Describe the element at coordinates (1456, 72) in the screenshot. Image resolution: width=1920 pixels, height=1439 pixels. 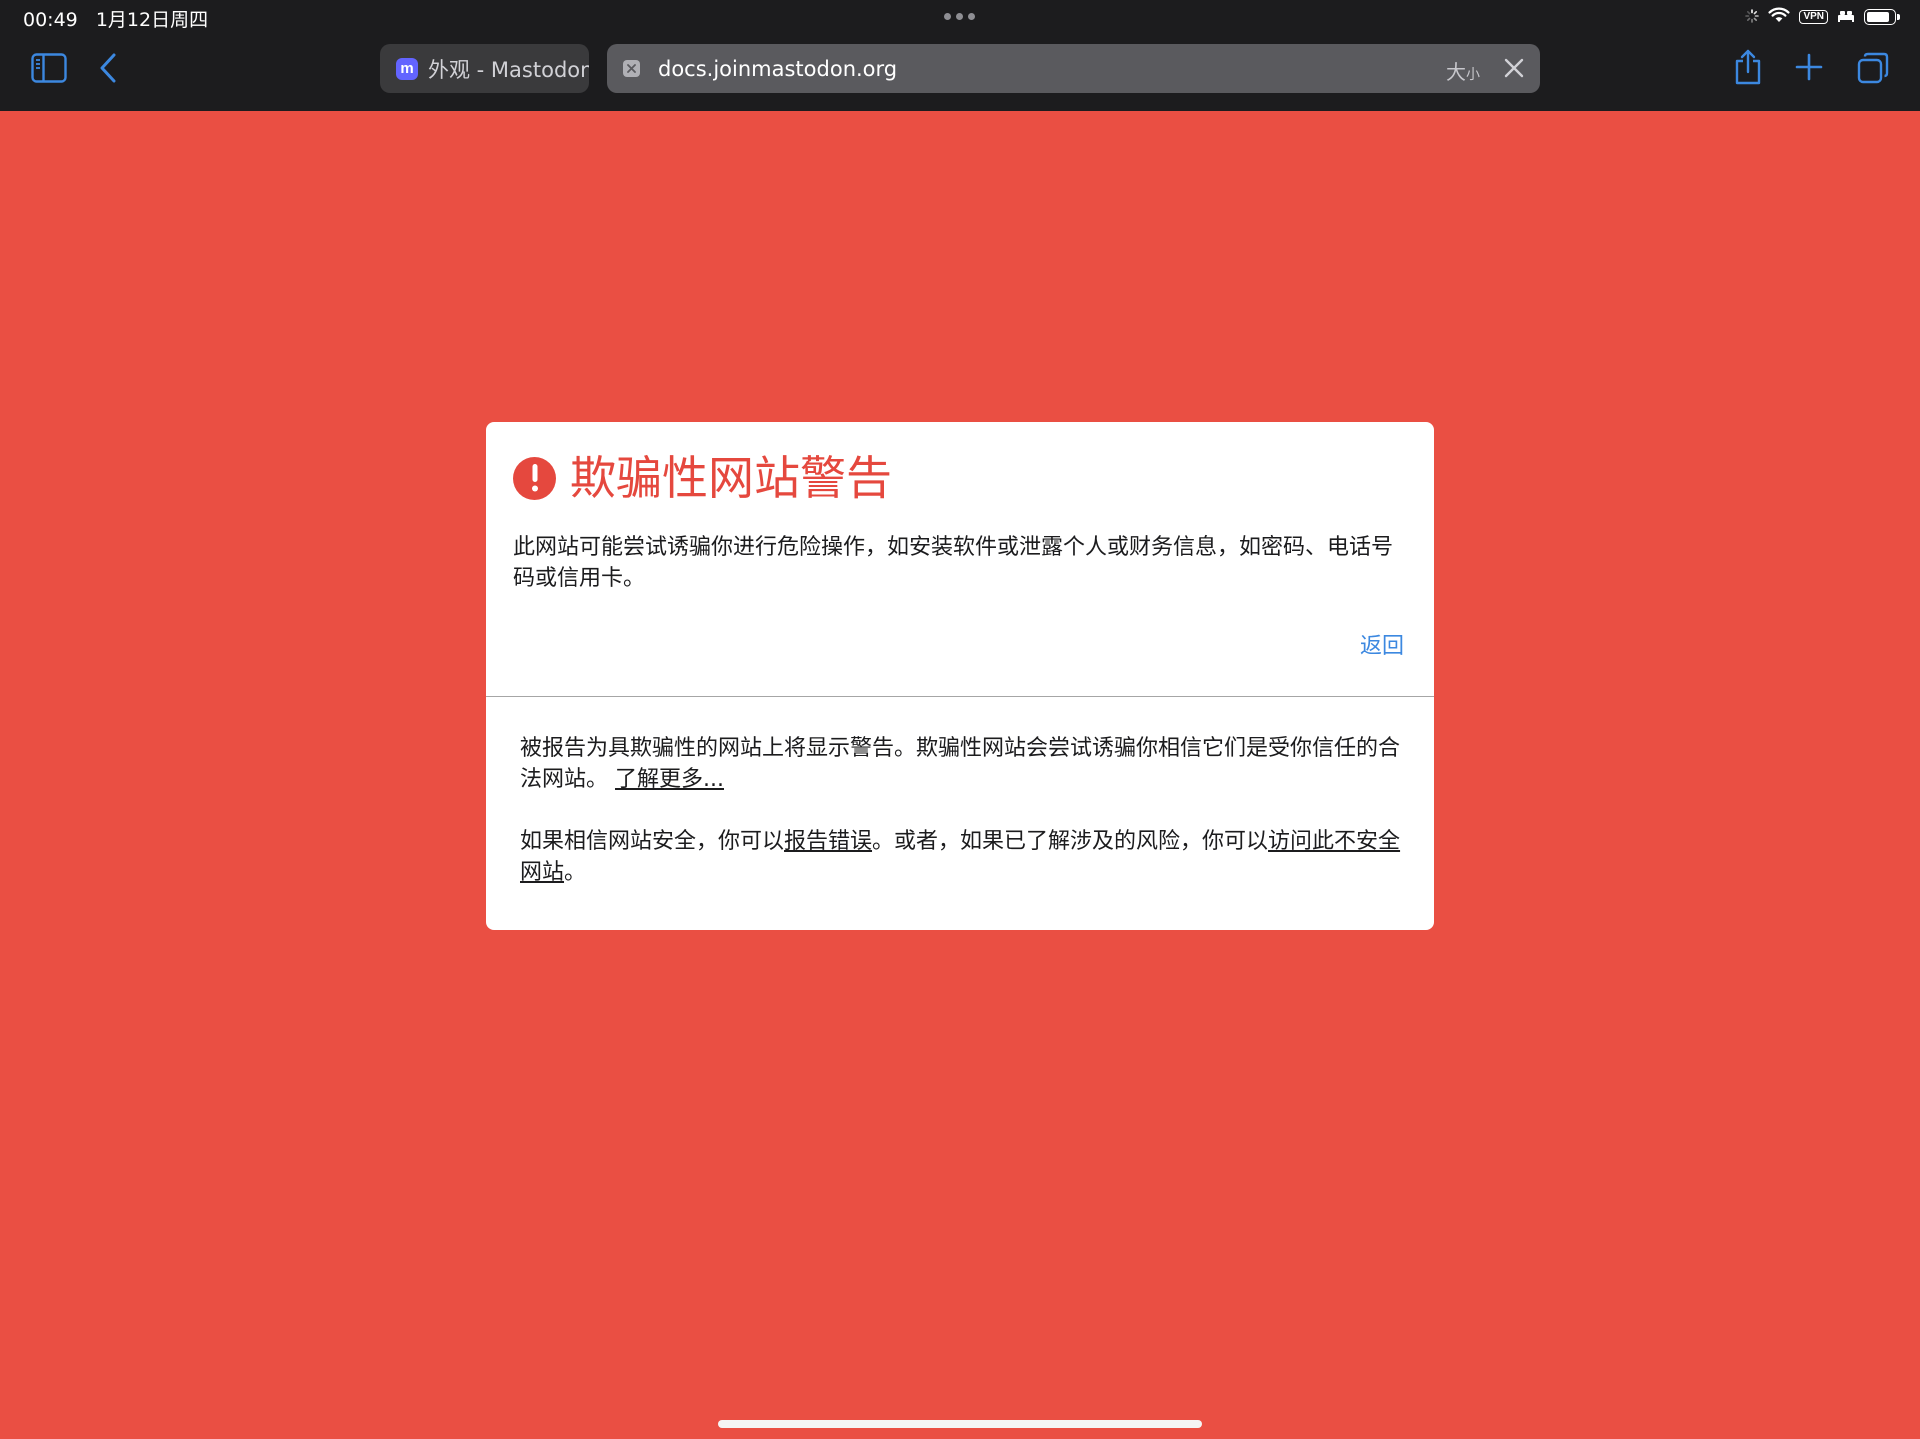
I see `reader-size-big: 大` at that location.